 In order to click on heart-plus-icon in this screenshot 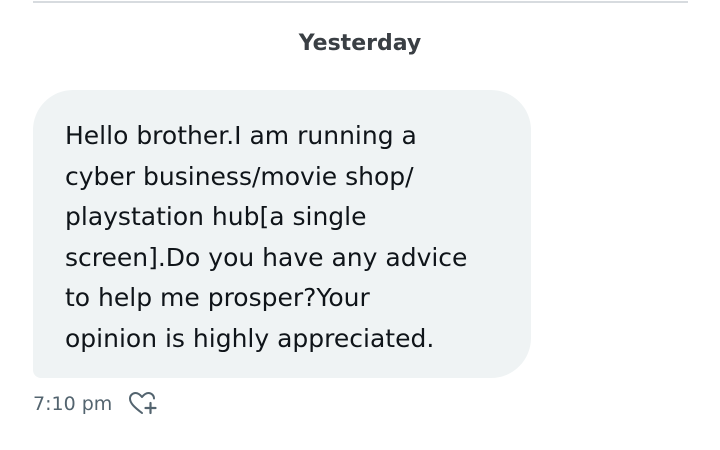, I will do `click(143, 403)`.